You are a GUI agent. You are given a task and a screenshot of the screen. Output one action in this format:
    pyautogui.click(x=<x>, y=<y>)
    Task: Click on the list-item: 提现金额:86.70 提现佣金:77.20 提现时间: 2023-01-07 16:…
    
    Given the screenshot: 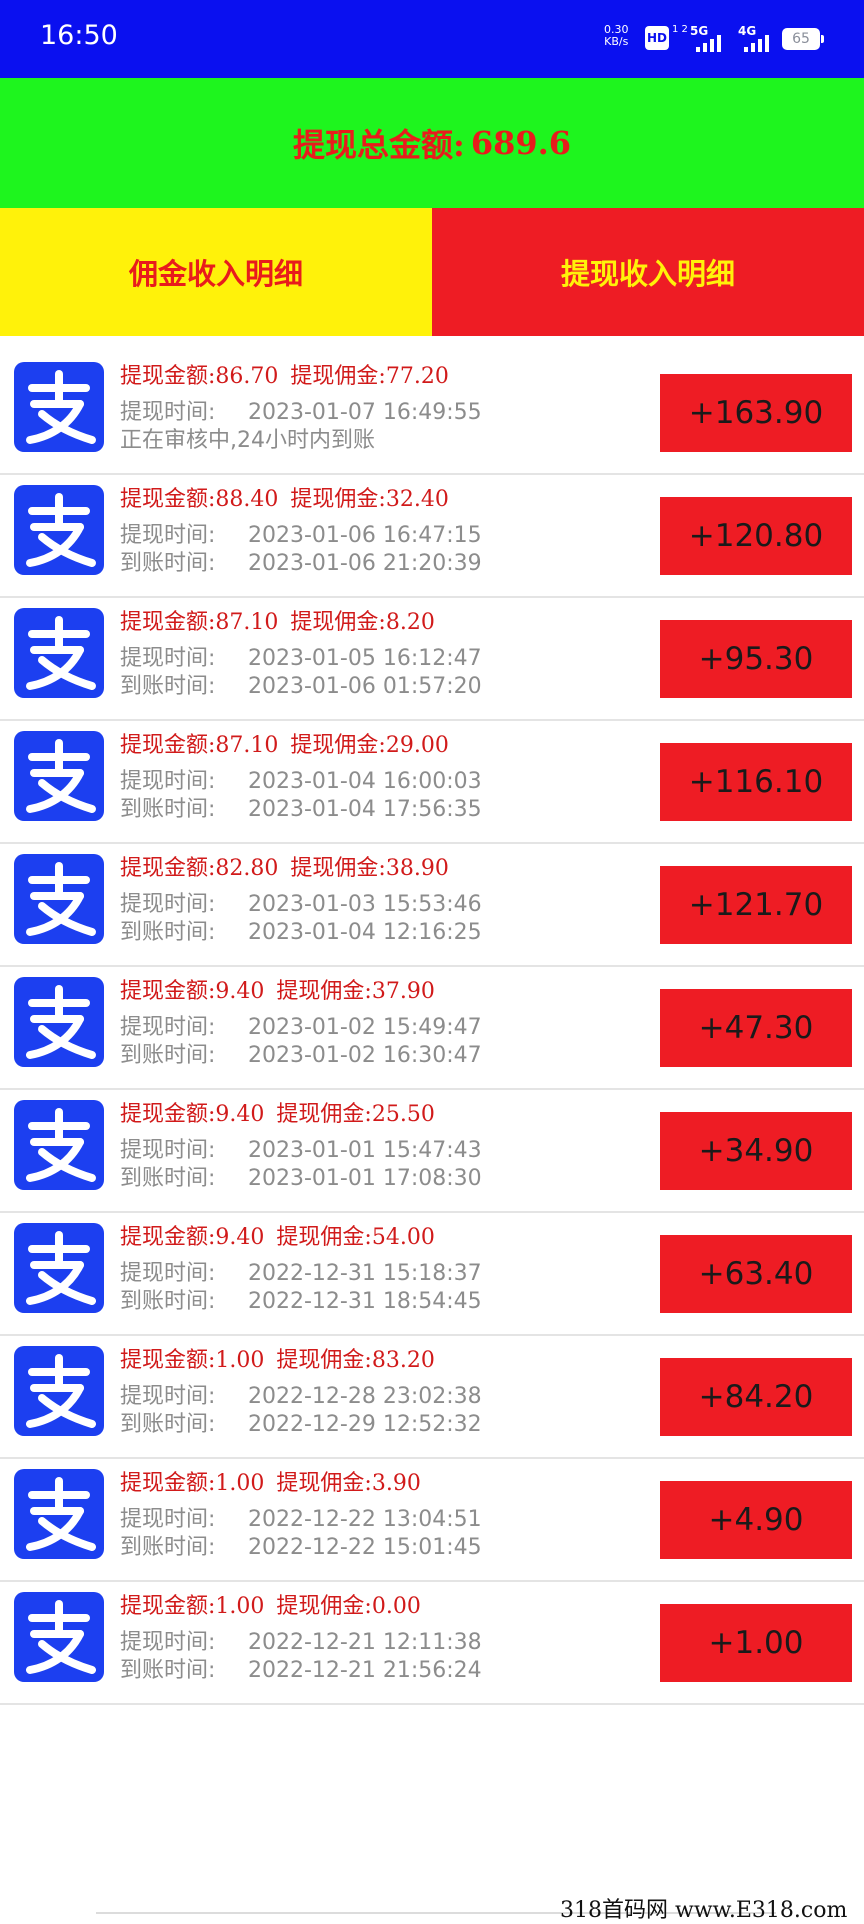 What is the action you would take?
    pyautogui.click(x=432, y=413)
    